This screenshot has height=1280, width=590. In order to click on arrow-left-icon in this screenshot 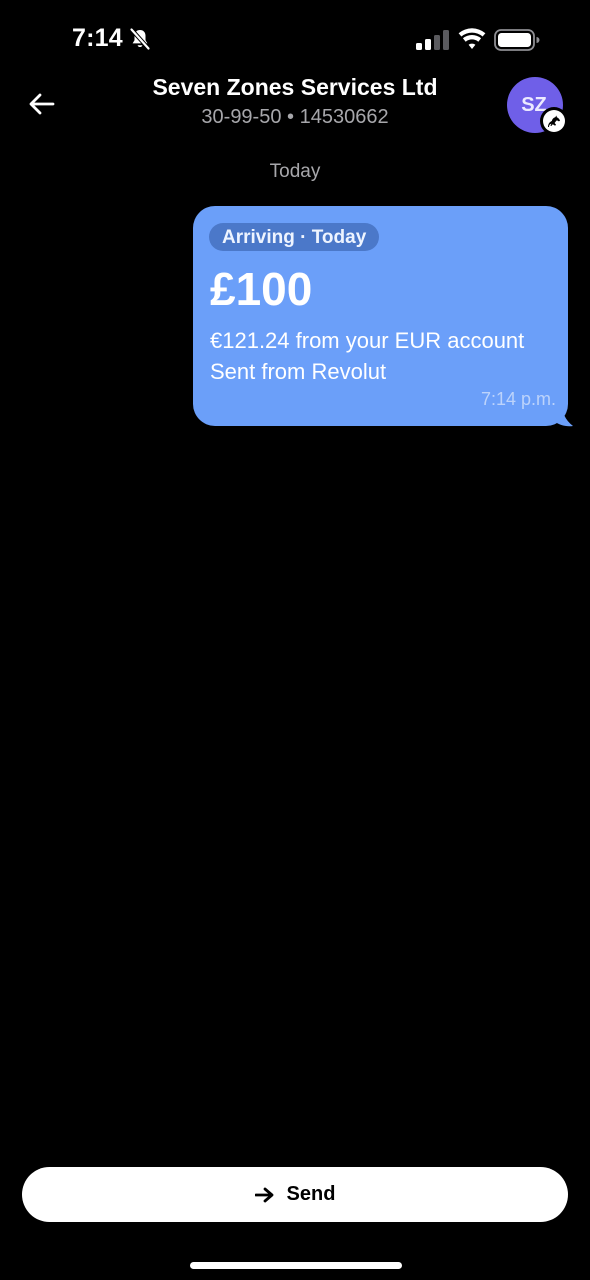, I will do `click(42, 104)`.